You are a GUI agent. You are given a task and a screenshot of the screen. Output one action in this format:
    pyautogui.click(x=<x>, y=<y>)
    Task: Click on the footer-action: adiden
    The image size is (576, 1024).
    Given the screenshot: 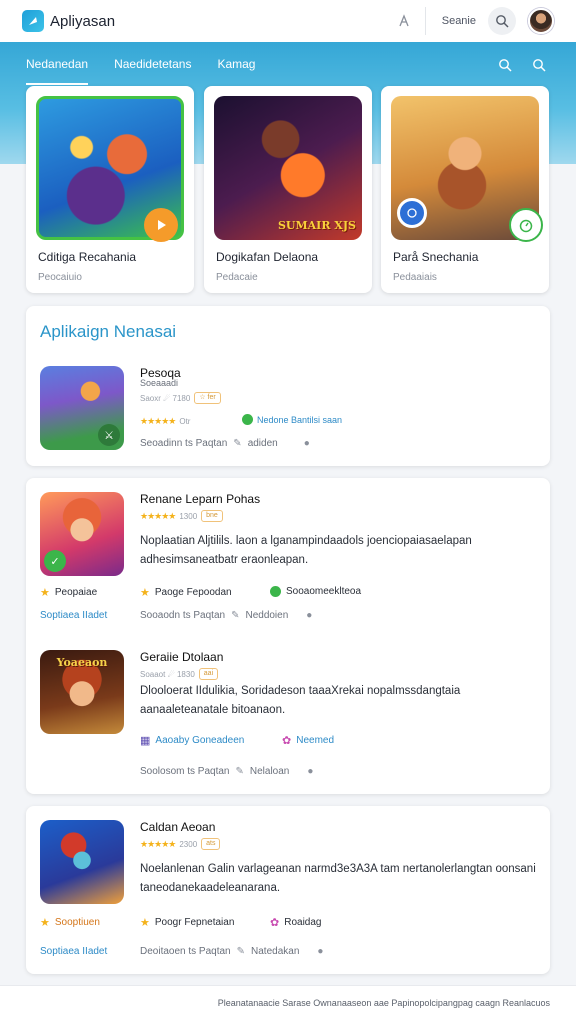 What is the action you would take?
    pyautogui.click(x=263, y=443)
    